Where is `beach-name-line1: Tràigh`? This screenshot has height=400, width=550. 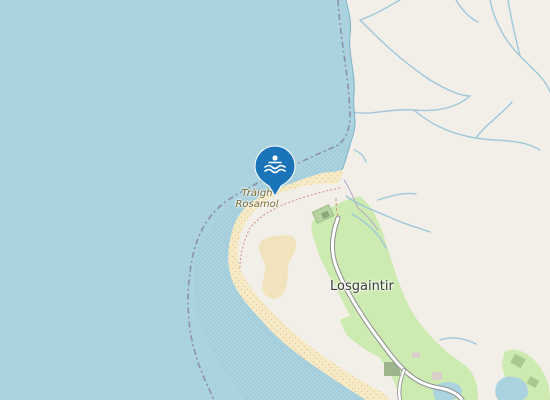 beach-name-line1: Tràigh is located at coordinates (257, 193).